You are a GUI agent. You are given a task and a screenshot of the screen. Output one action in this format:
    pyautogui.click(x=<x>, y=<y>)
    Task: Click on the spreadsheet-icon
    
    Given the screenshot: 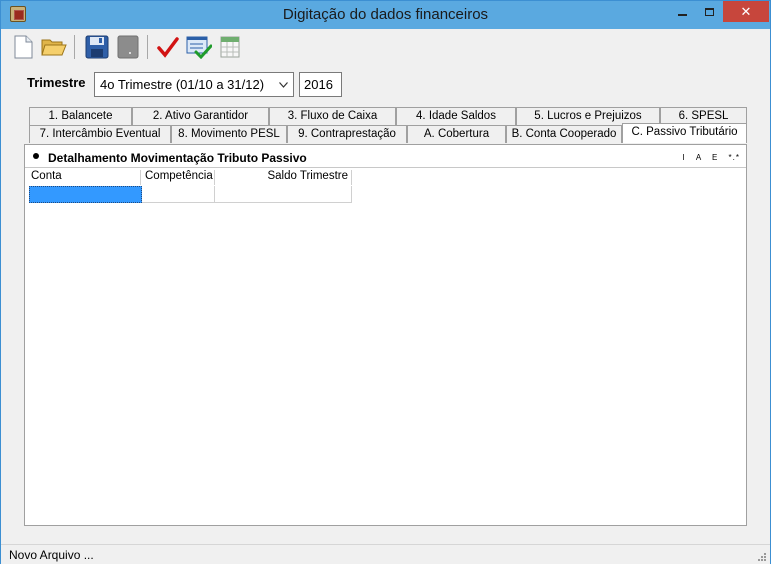 What is the action you would take?
    pyautogui.click(x=230, y=47)
    